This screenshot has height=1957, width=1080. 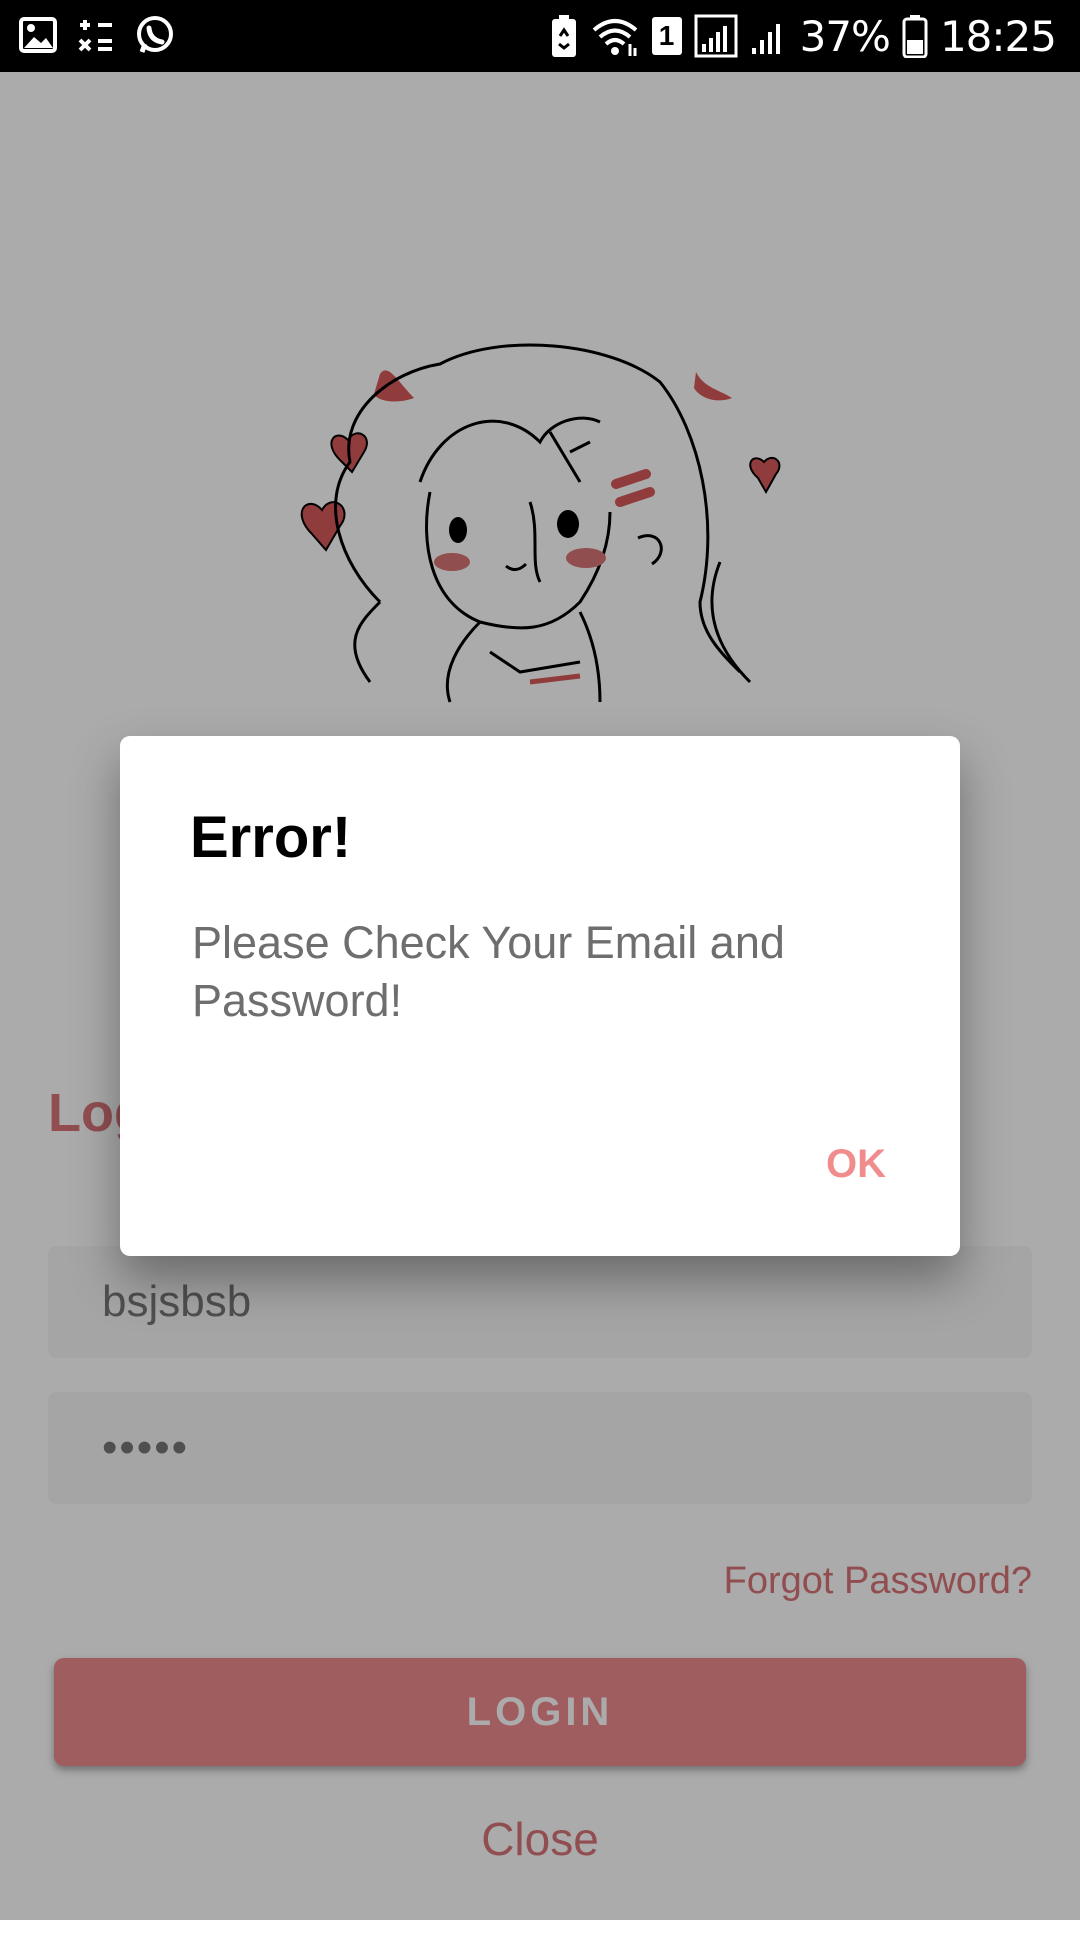 What do you see at coordinates (488, 971) in the screenshot?
I see `dialog-message: Please Check Your Email and Password!` at bounding box center [488, 971].